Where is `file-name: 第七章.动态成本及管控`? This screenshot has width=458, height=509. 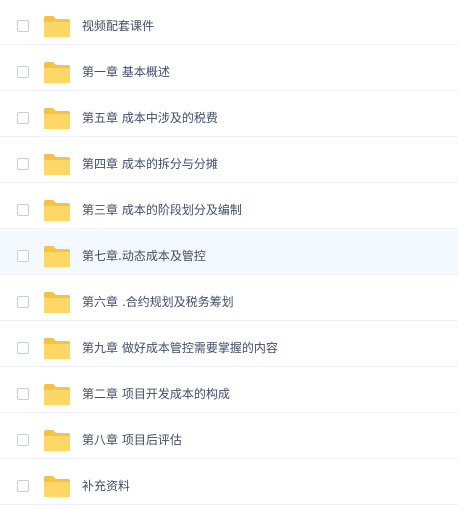
file-name: 第七章.动态成本及管控 is located at coordinates (144, 256).